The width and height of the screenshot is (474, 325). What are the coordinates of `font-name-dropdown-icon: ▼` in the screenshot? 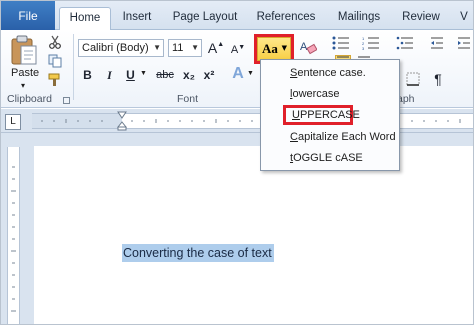 It's located at (157, 48).